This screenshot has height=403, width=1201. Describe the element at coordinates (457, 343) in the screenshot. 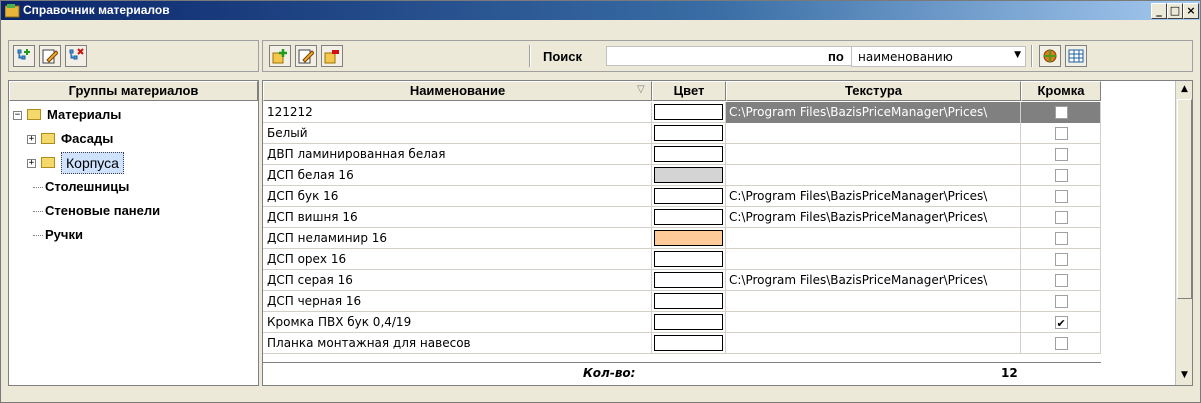

I see `cell-name: Планка монтажная для навесов` at that location.